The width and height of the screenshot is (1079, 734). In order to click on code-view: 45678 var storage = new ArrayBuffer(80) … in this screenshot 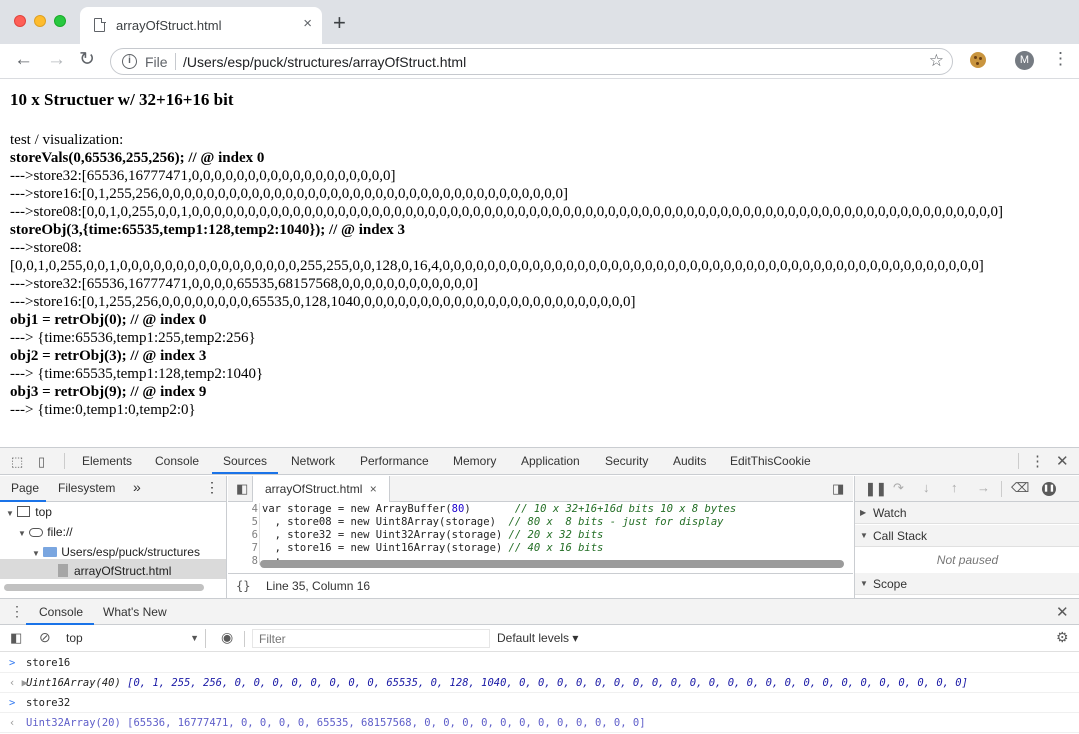, I will do `click(540, 535)`.